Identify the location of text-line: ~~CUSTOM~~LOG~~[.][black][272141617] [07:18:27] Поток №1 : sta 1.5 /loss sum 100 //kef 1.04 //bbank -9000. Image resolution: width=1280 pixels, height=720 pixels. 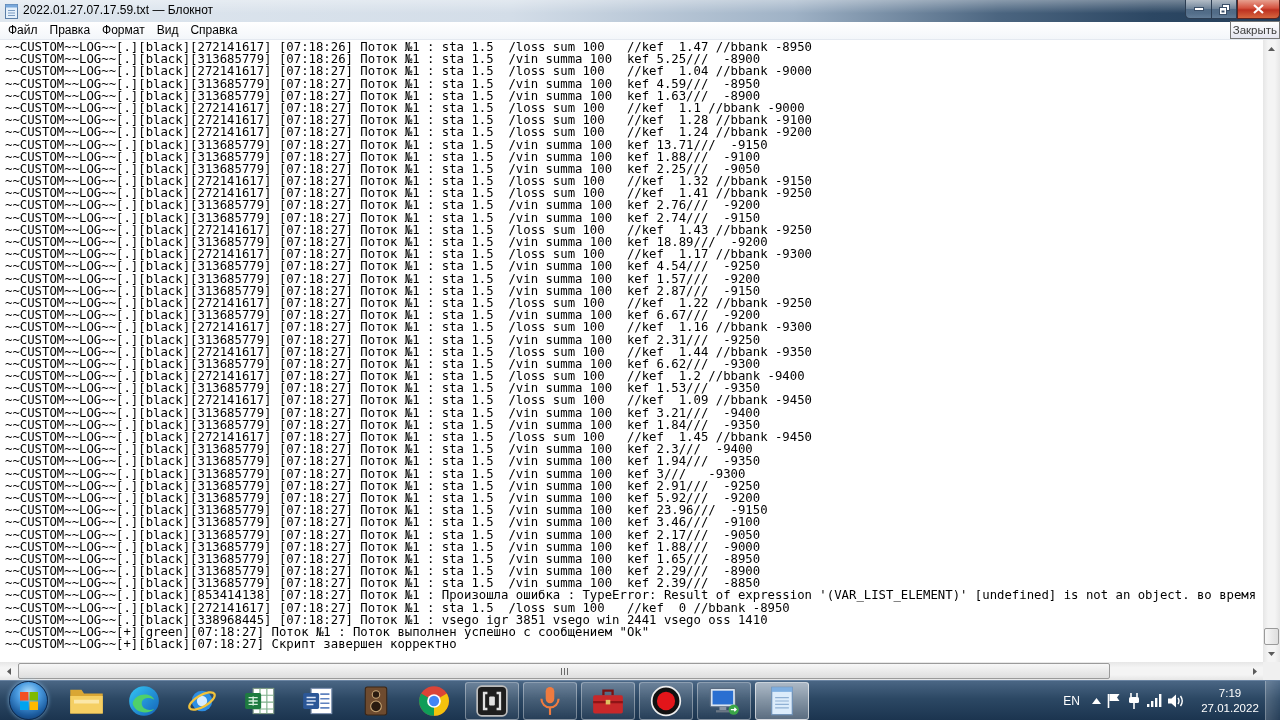
(408, 71).